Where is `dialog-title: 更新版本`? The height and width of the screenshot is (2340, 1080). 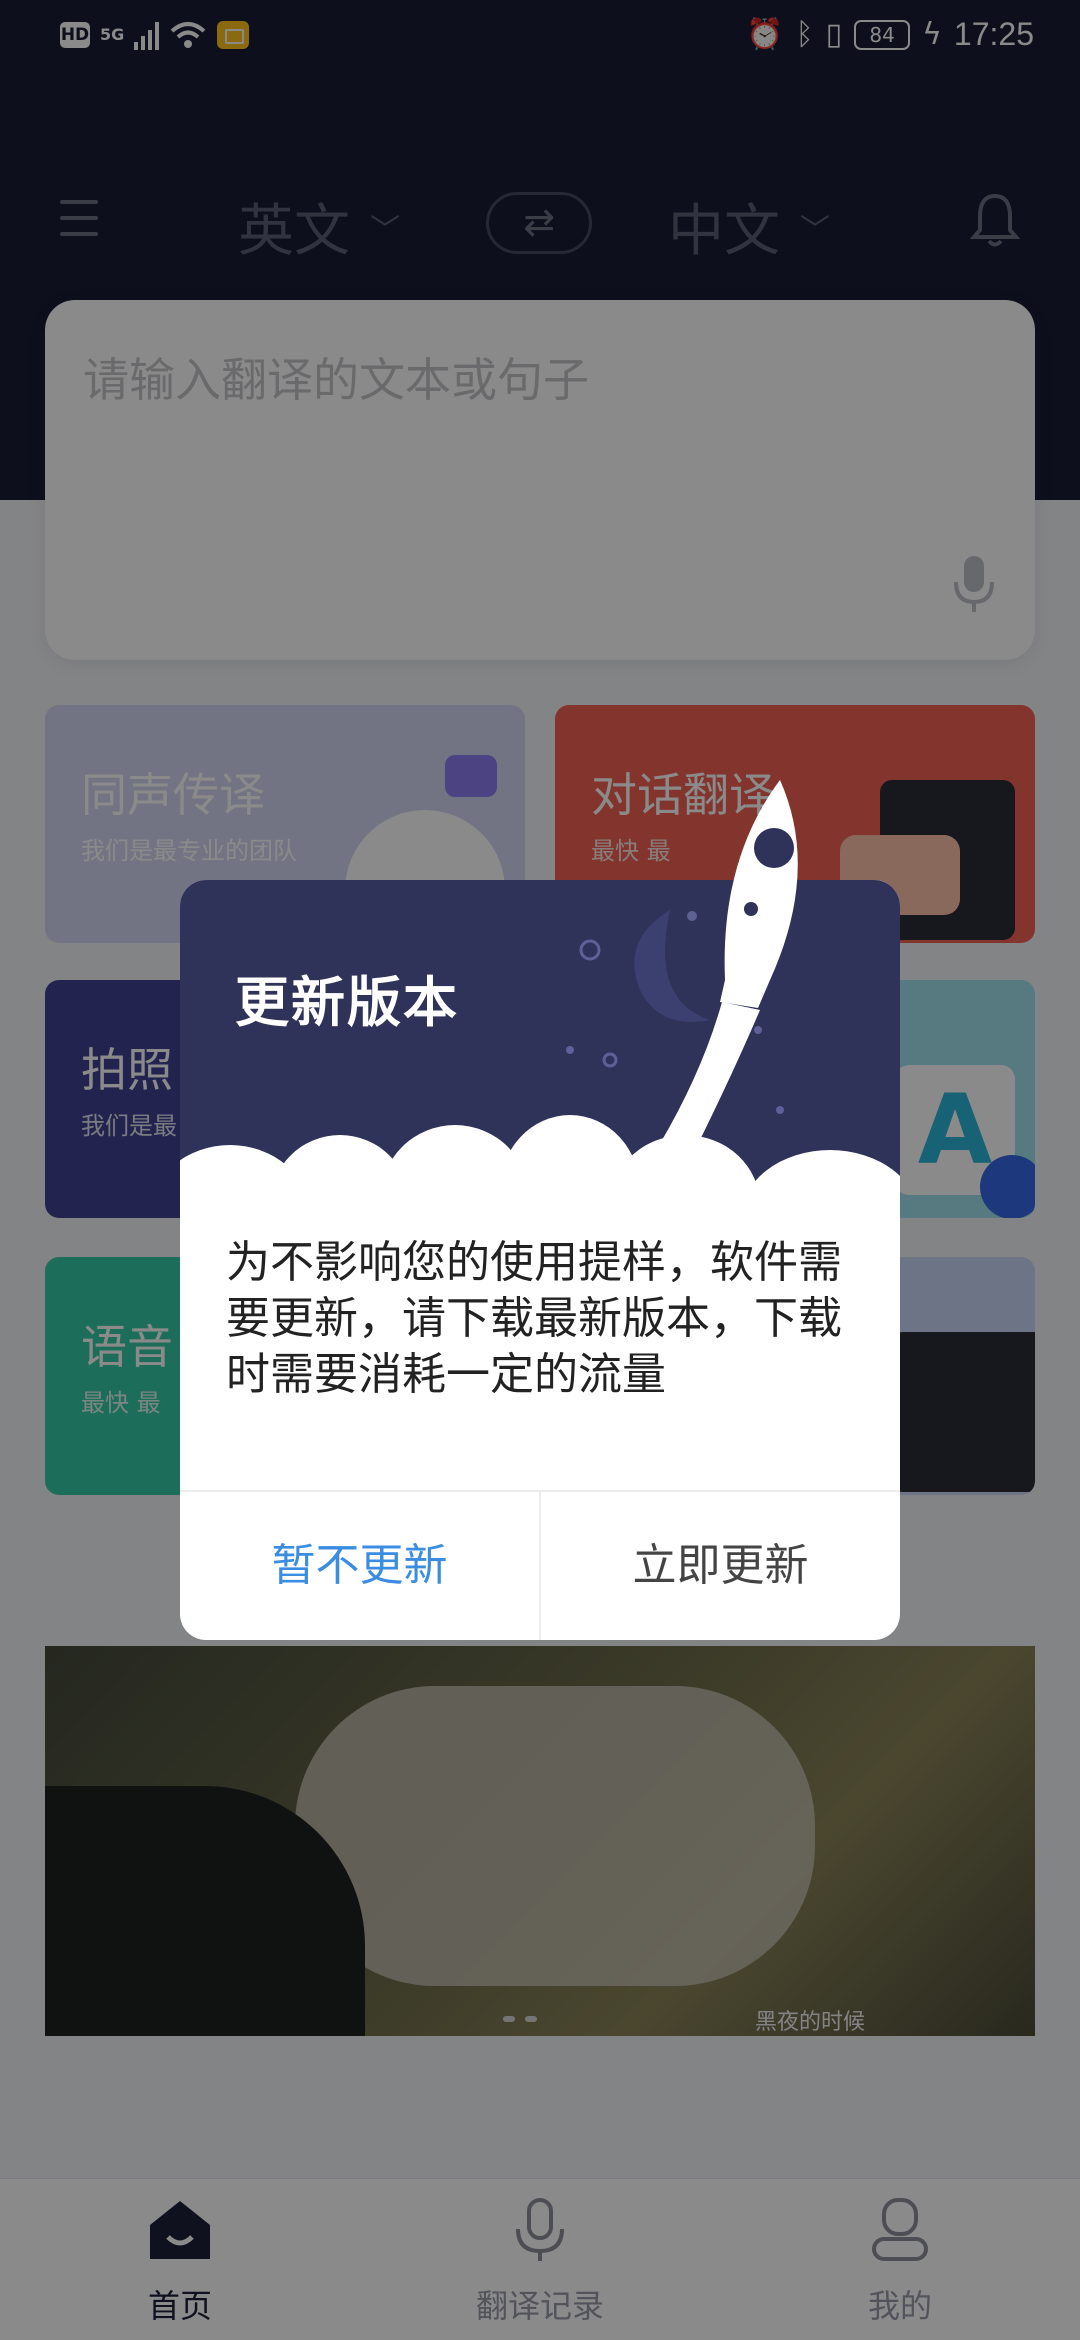
dialog-title: 更新版本 is located at coordinates (347, 1002).